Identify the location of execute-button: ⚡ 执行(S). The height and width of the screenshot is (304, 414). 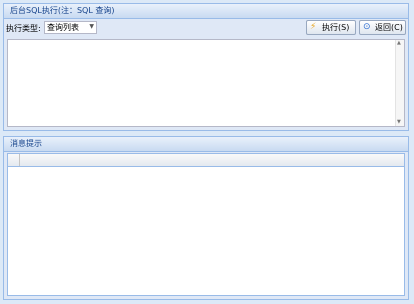
(331, 27).